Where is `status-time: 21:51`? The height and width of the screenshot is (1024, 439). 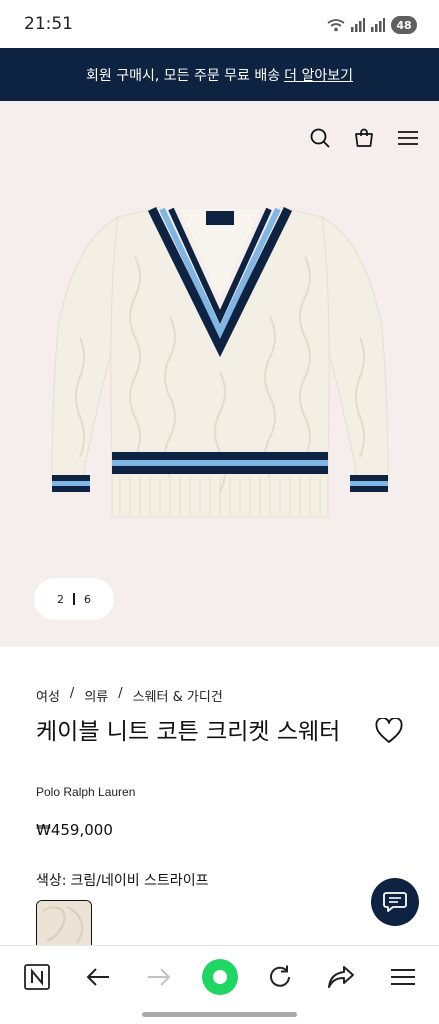
status-time: 21:51 is located at coordinates (48, 24).